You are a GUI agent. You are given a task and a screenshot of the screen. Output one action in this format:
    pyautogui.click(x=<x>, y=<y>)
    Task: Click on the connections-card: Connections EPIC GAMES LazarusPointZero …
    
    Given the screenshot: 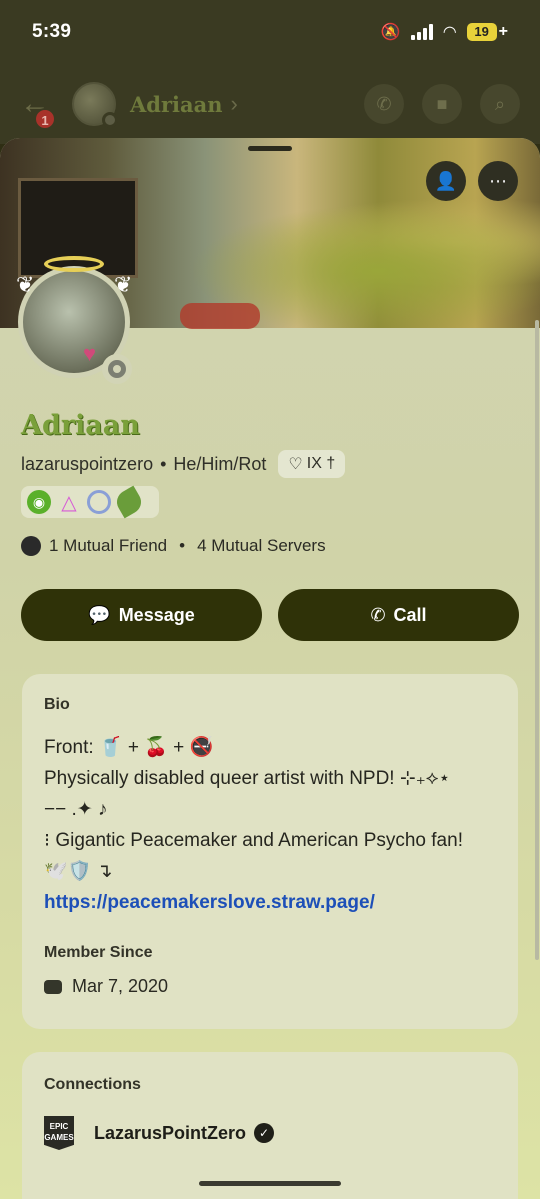 What is the action you would take?
    pyautogui.click(x=270, y=1125)
    